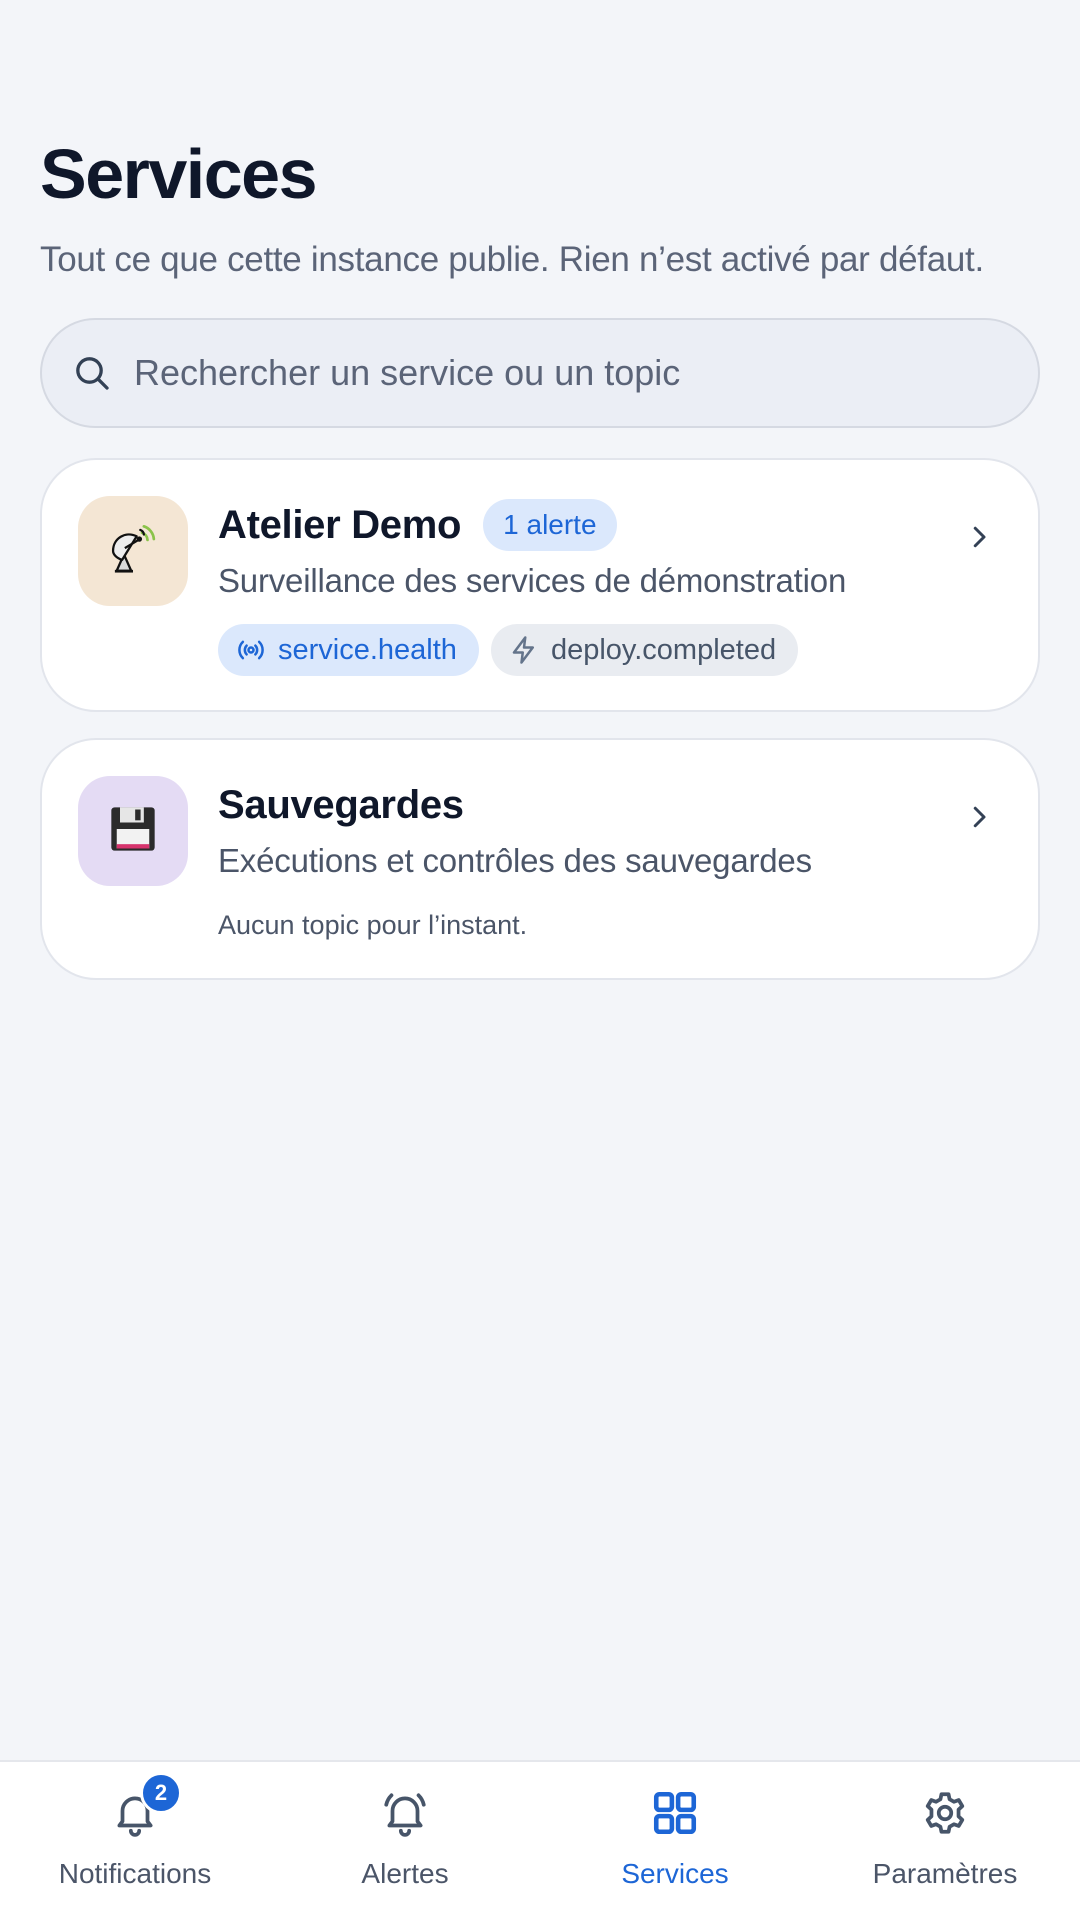 The width and height of the screenshot is (1080, 1920). Describe the element at coordinates (373, 925) in the screenshot. I see `empty-topics-text: Aucun topic pour l’instant.` at that location.